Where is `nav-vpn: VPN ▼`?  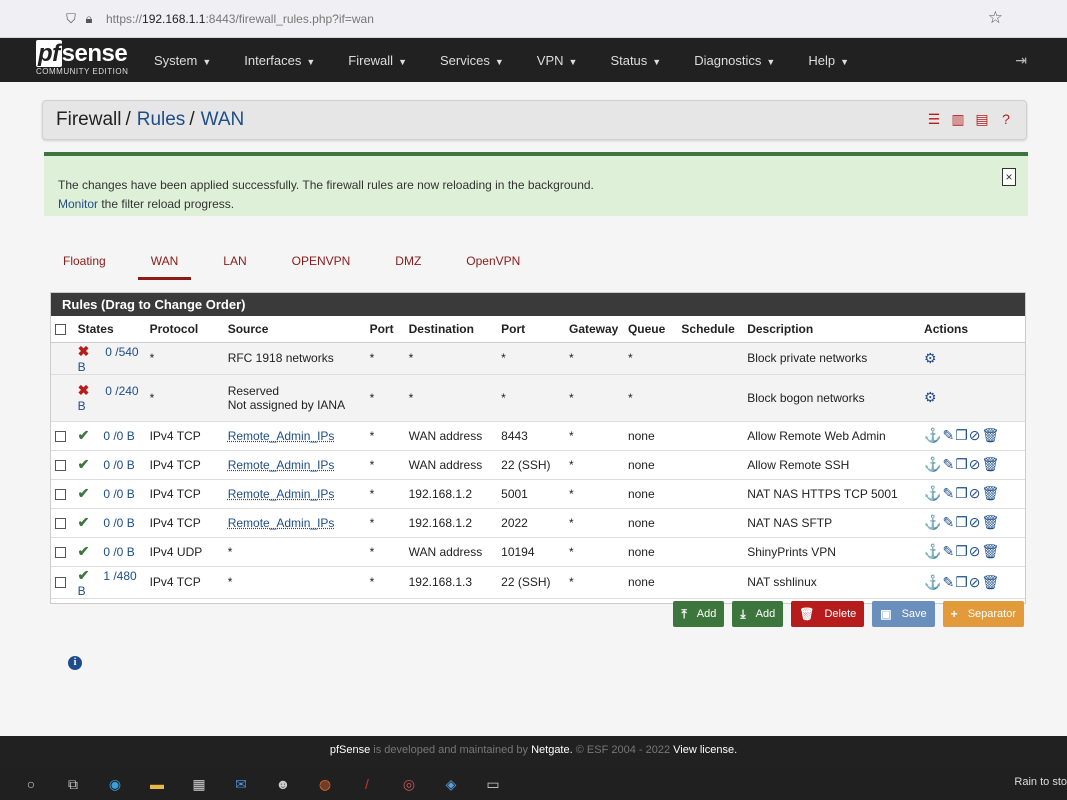
nav-vpn: VPN ▼ is located at coordinates (557, 60).